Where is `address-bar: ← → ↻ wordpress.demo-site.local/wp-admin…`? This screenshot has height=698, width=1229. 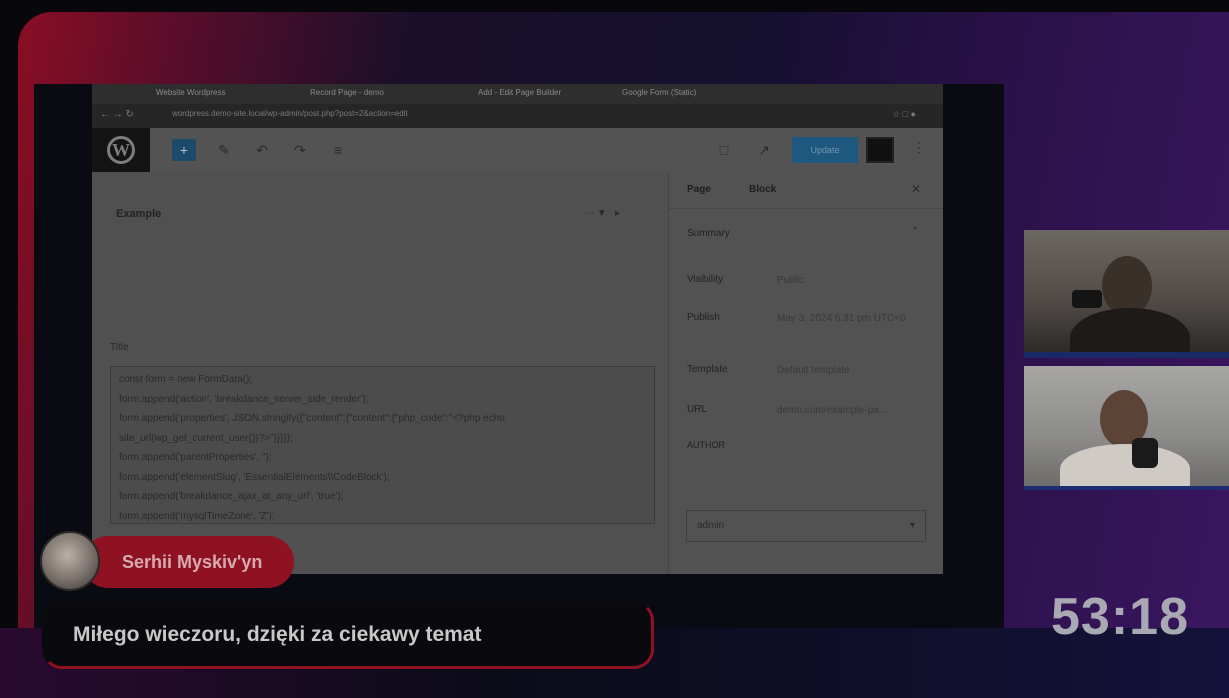
address-bar: ← → ↻ wordpress.demo-site.local/wp-admin… is located at coordinates (517, 116).